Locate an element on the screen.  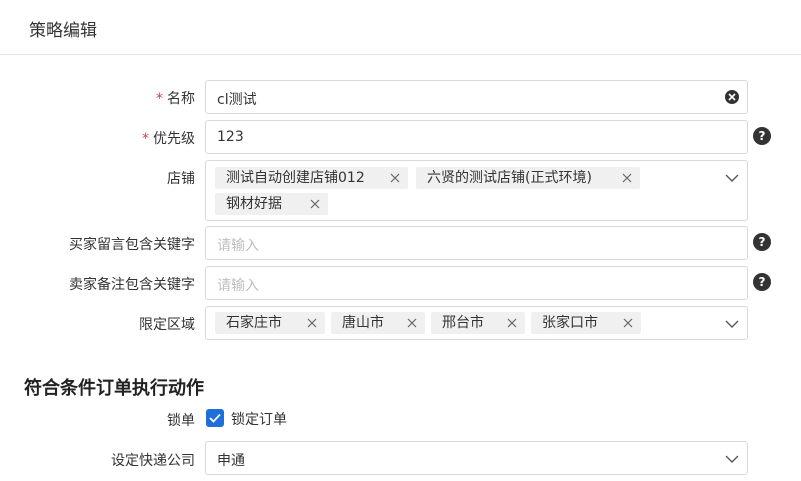
express-label: 设定快递公司 is located at coordinates (153, 461).